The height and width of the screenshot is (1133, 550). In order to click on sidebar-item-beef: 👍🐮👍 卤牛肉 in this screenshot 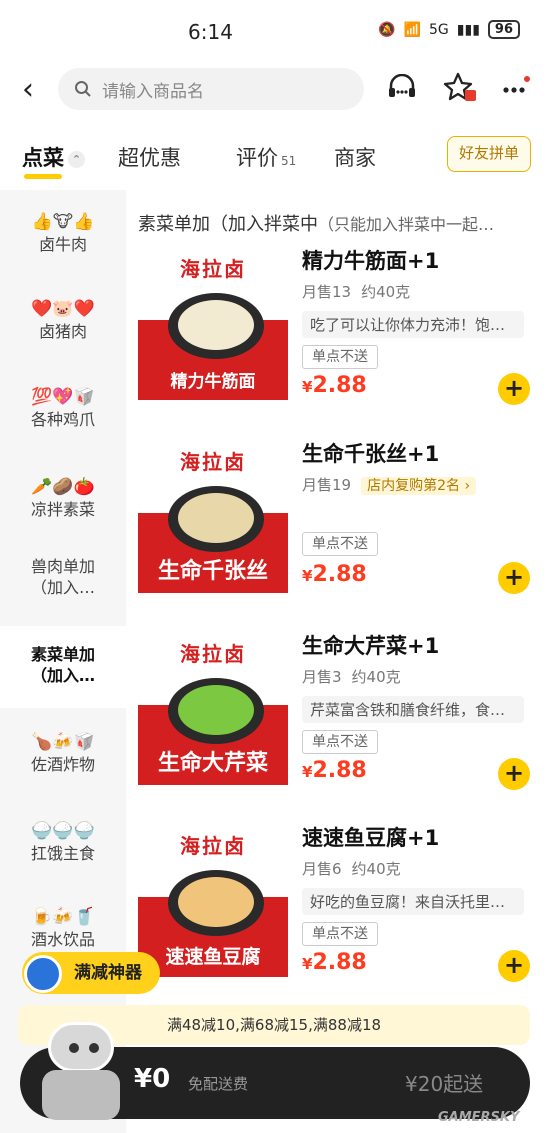, I will do `click(63, 241)`.